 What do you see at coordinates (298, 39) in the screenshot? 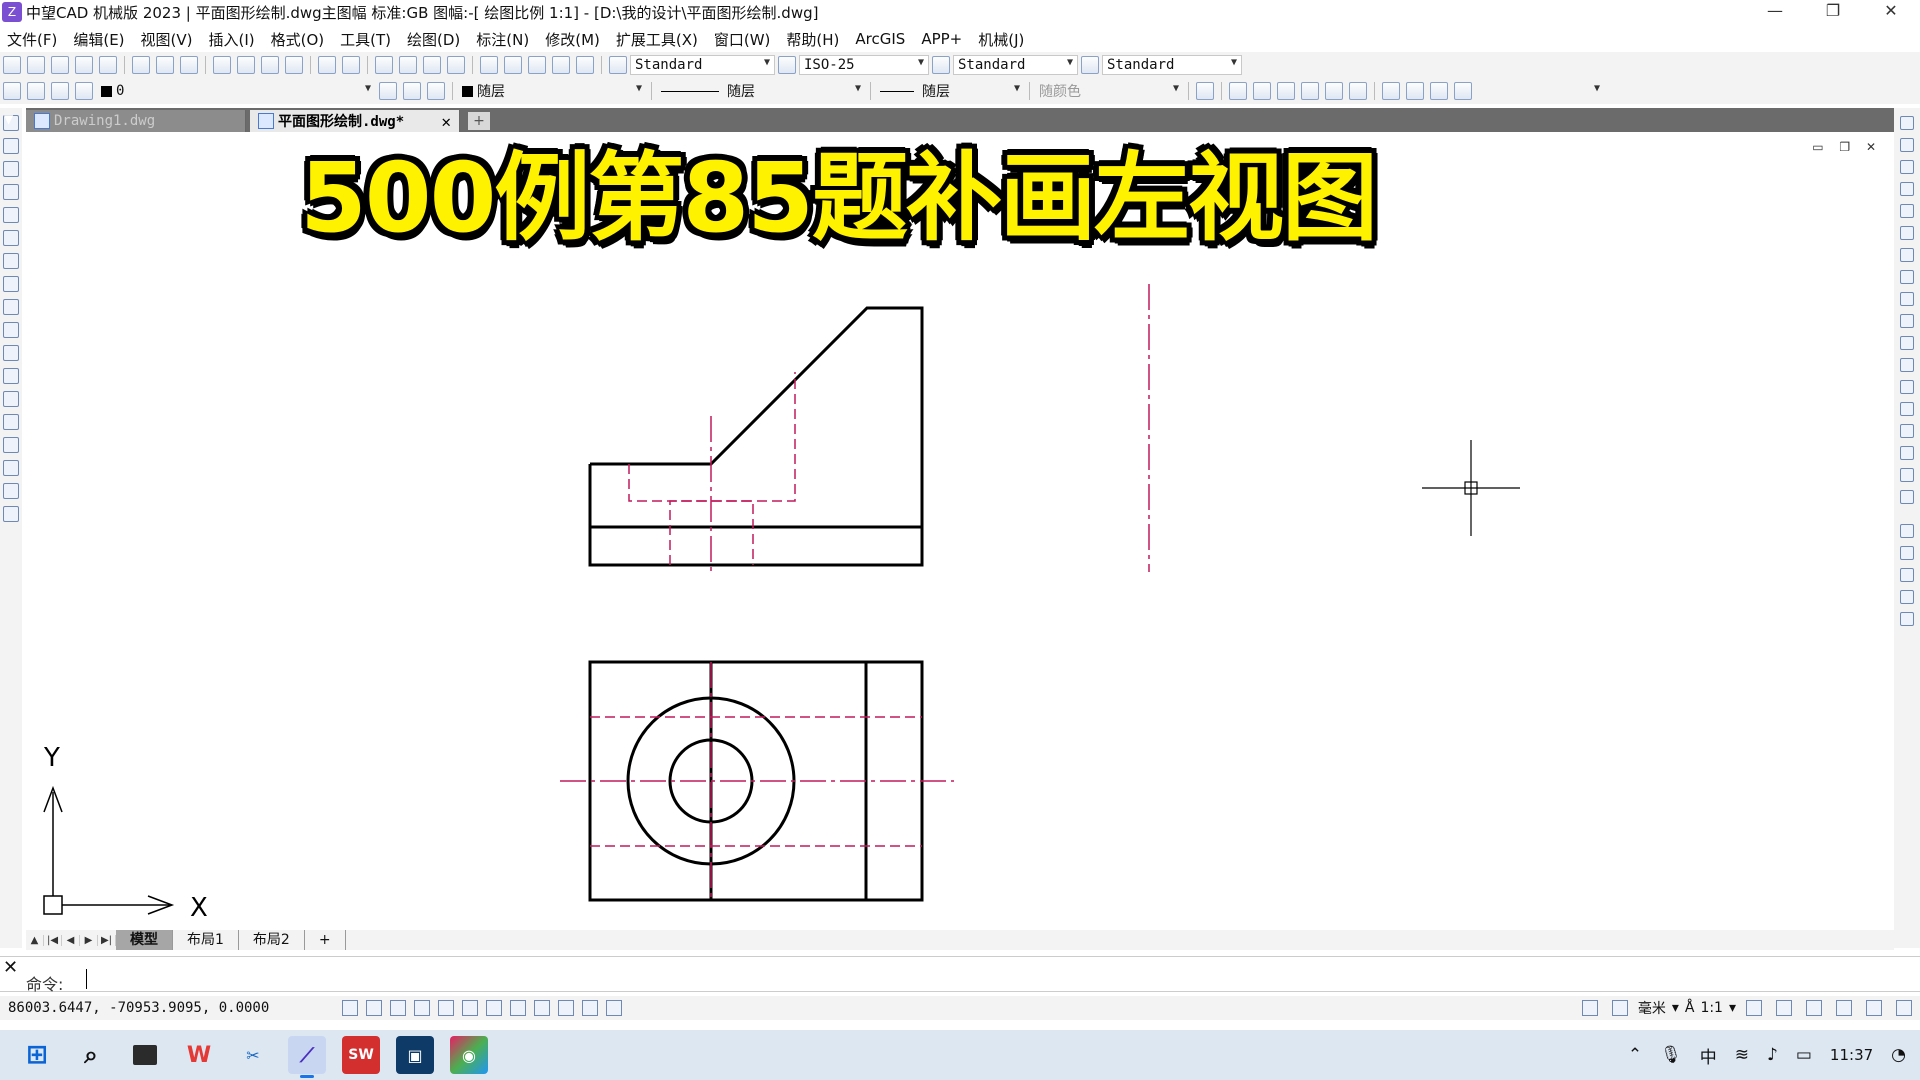
I see `menu-format: 格式(O)` at bounding box center [298, 39].